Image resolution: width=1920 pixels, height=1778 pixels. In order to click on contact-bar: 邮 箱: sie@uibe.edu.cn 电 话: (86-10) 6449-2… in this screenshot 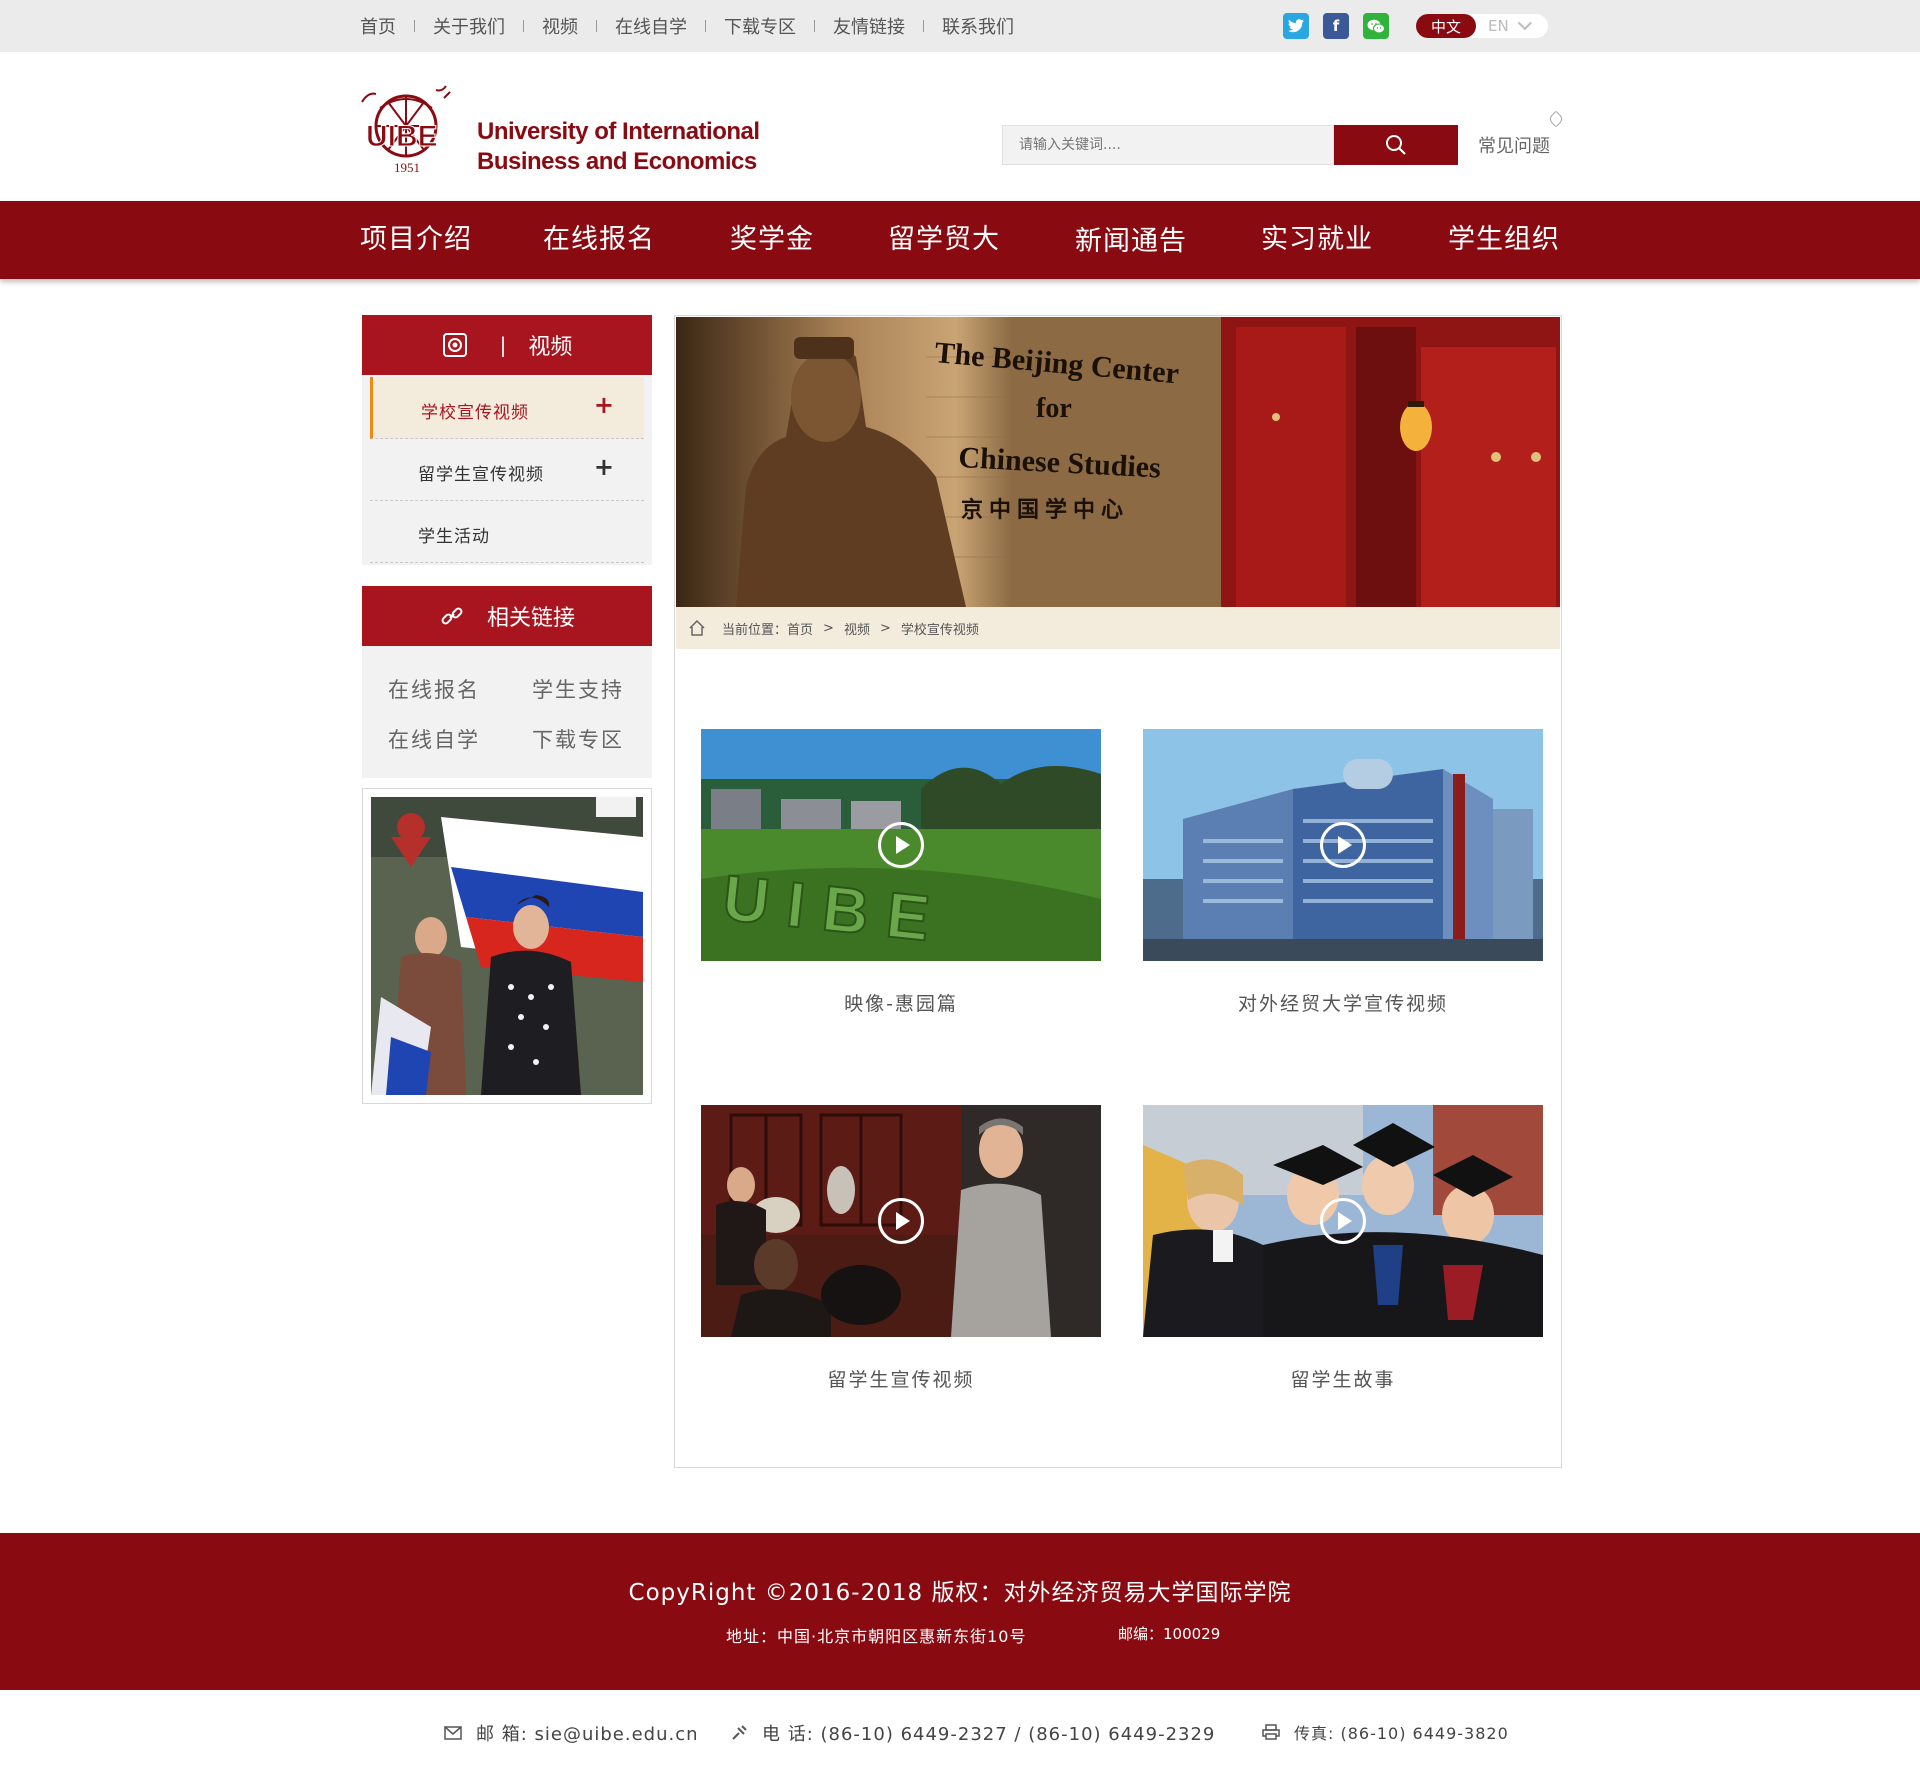, I will do `click(960, 1734)`.